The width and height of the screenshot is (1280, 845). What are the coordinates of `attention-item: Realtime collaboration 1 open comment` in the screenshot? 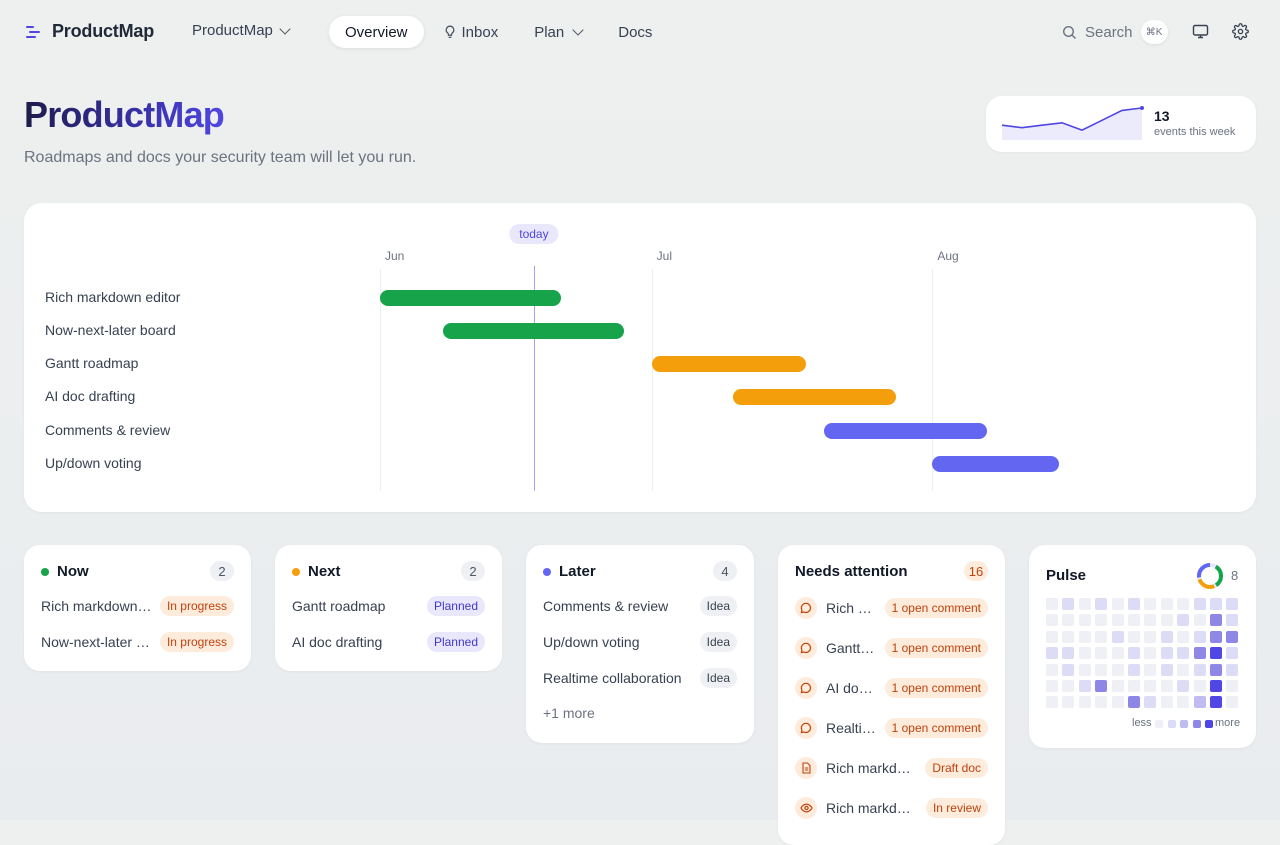 It's located at (891, 728).